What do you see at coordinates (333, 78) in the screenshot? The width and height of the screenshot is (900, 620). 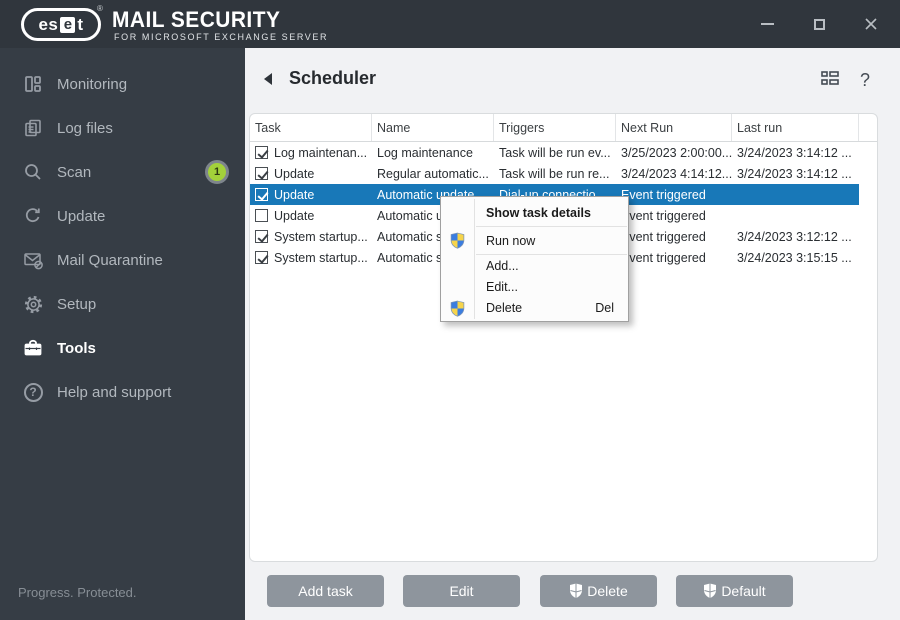 I see `page-title: Scheduler` at bounding box center [333, 78].